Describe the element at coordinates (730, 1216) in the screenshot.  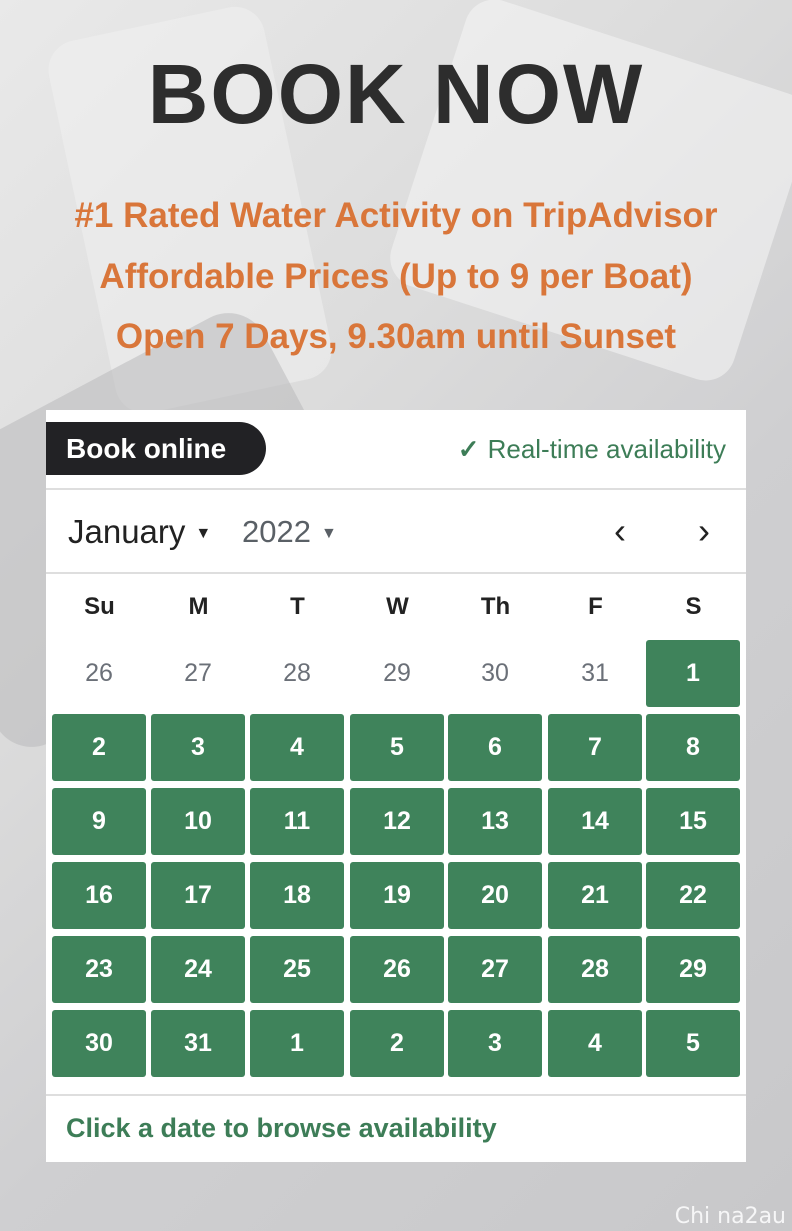
I see `watermark: Chi na2au` at that location.